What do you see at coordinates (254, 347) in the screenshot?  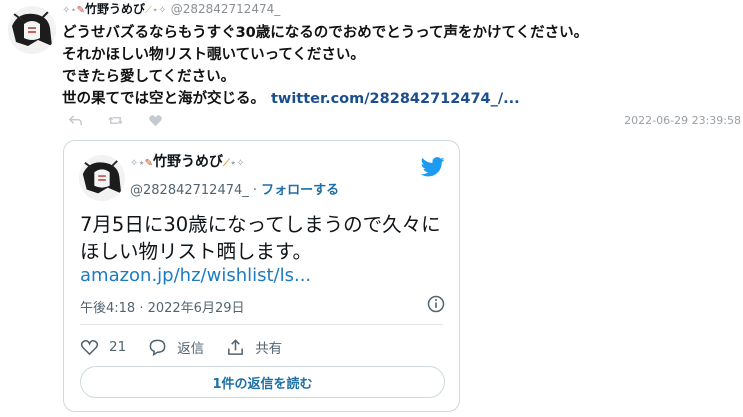 I see `share-action: 共有` at bounding box center [254, 347].